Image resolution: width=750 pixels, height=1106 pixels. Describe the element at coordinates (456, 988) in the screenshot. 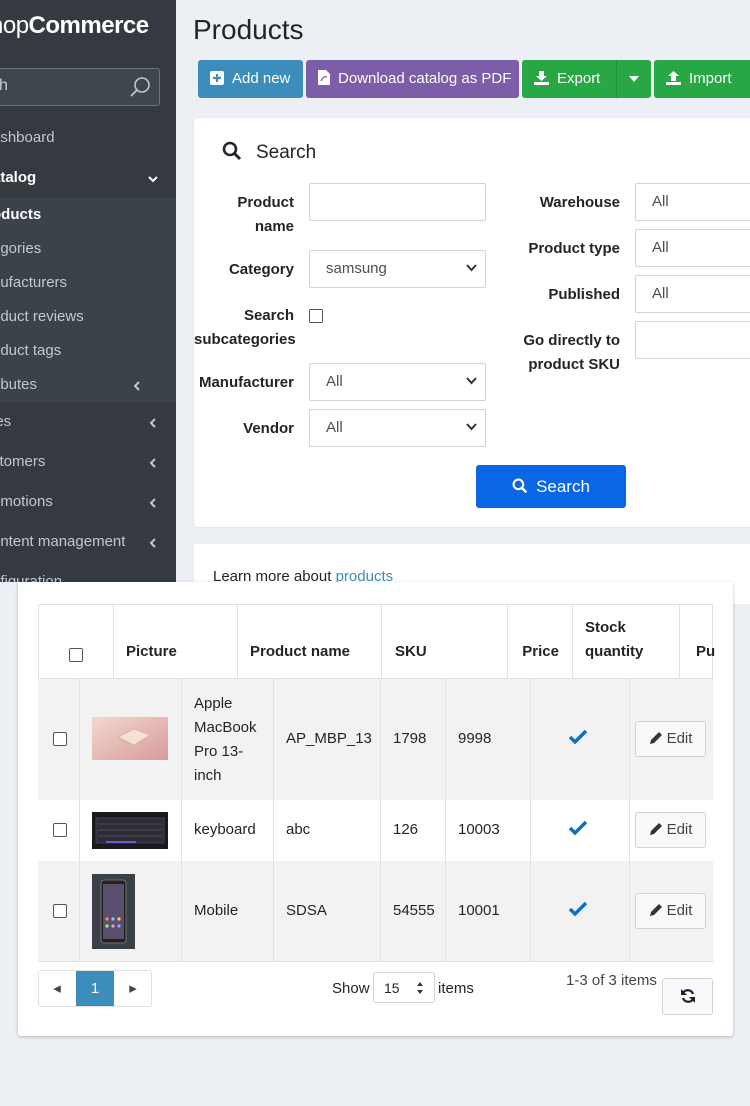

I see `items-label: items` at that location.